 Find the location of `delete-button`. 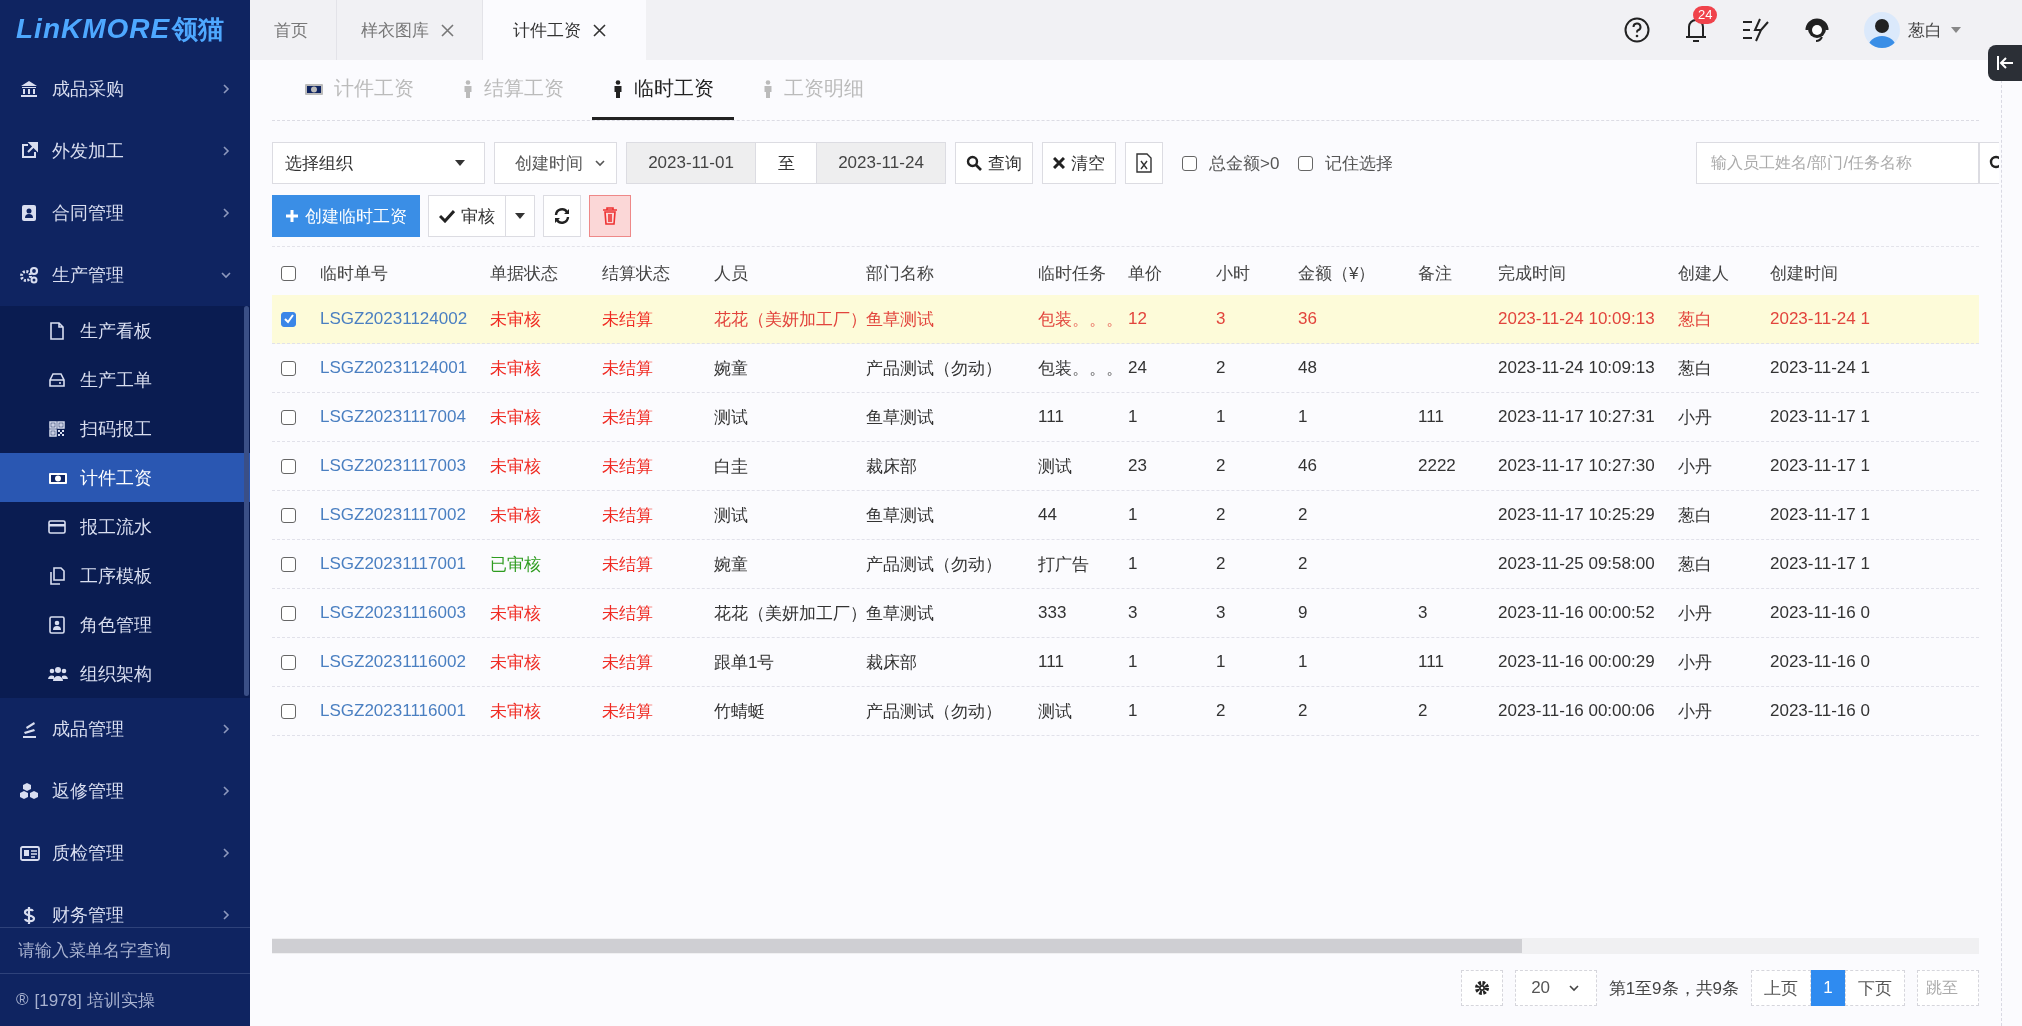

delete-button is located at coordinates (610, 216).